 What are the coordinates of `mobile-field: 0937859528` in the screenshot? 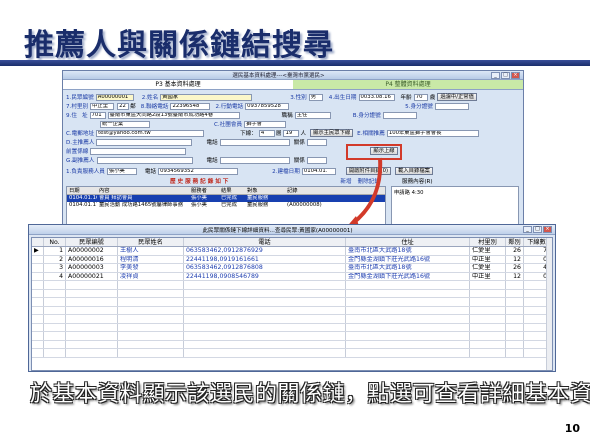 It's located at (267, 106).